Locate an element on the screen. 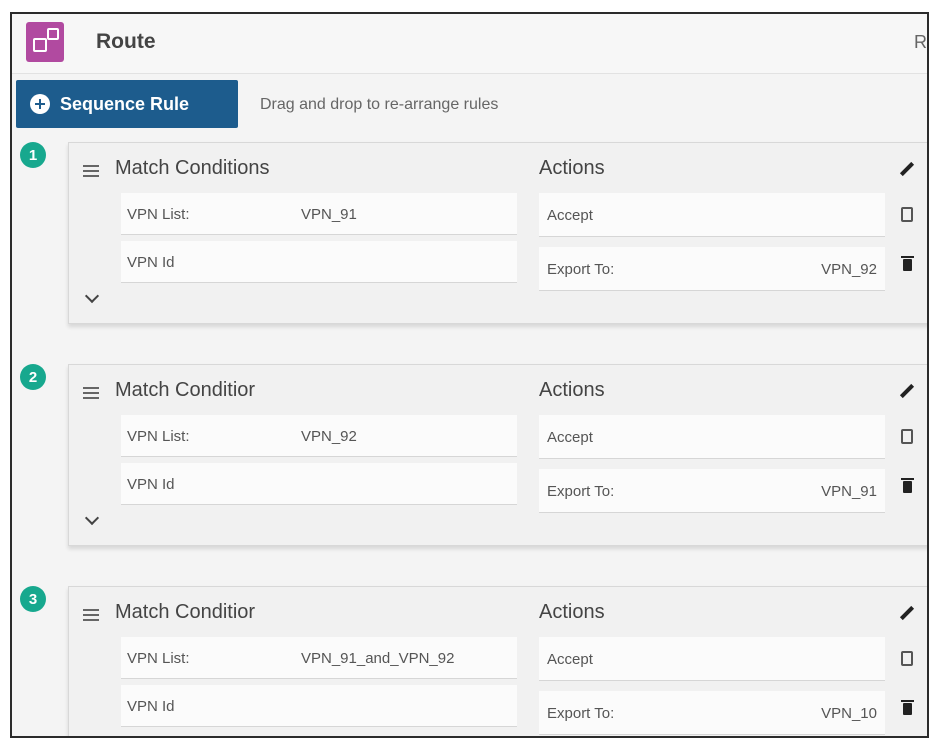 The width and height of the screenshot is (931, 740). header-right-label: Ro is located at coordinates (920, 42).